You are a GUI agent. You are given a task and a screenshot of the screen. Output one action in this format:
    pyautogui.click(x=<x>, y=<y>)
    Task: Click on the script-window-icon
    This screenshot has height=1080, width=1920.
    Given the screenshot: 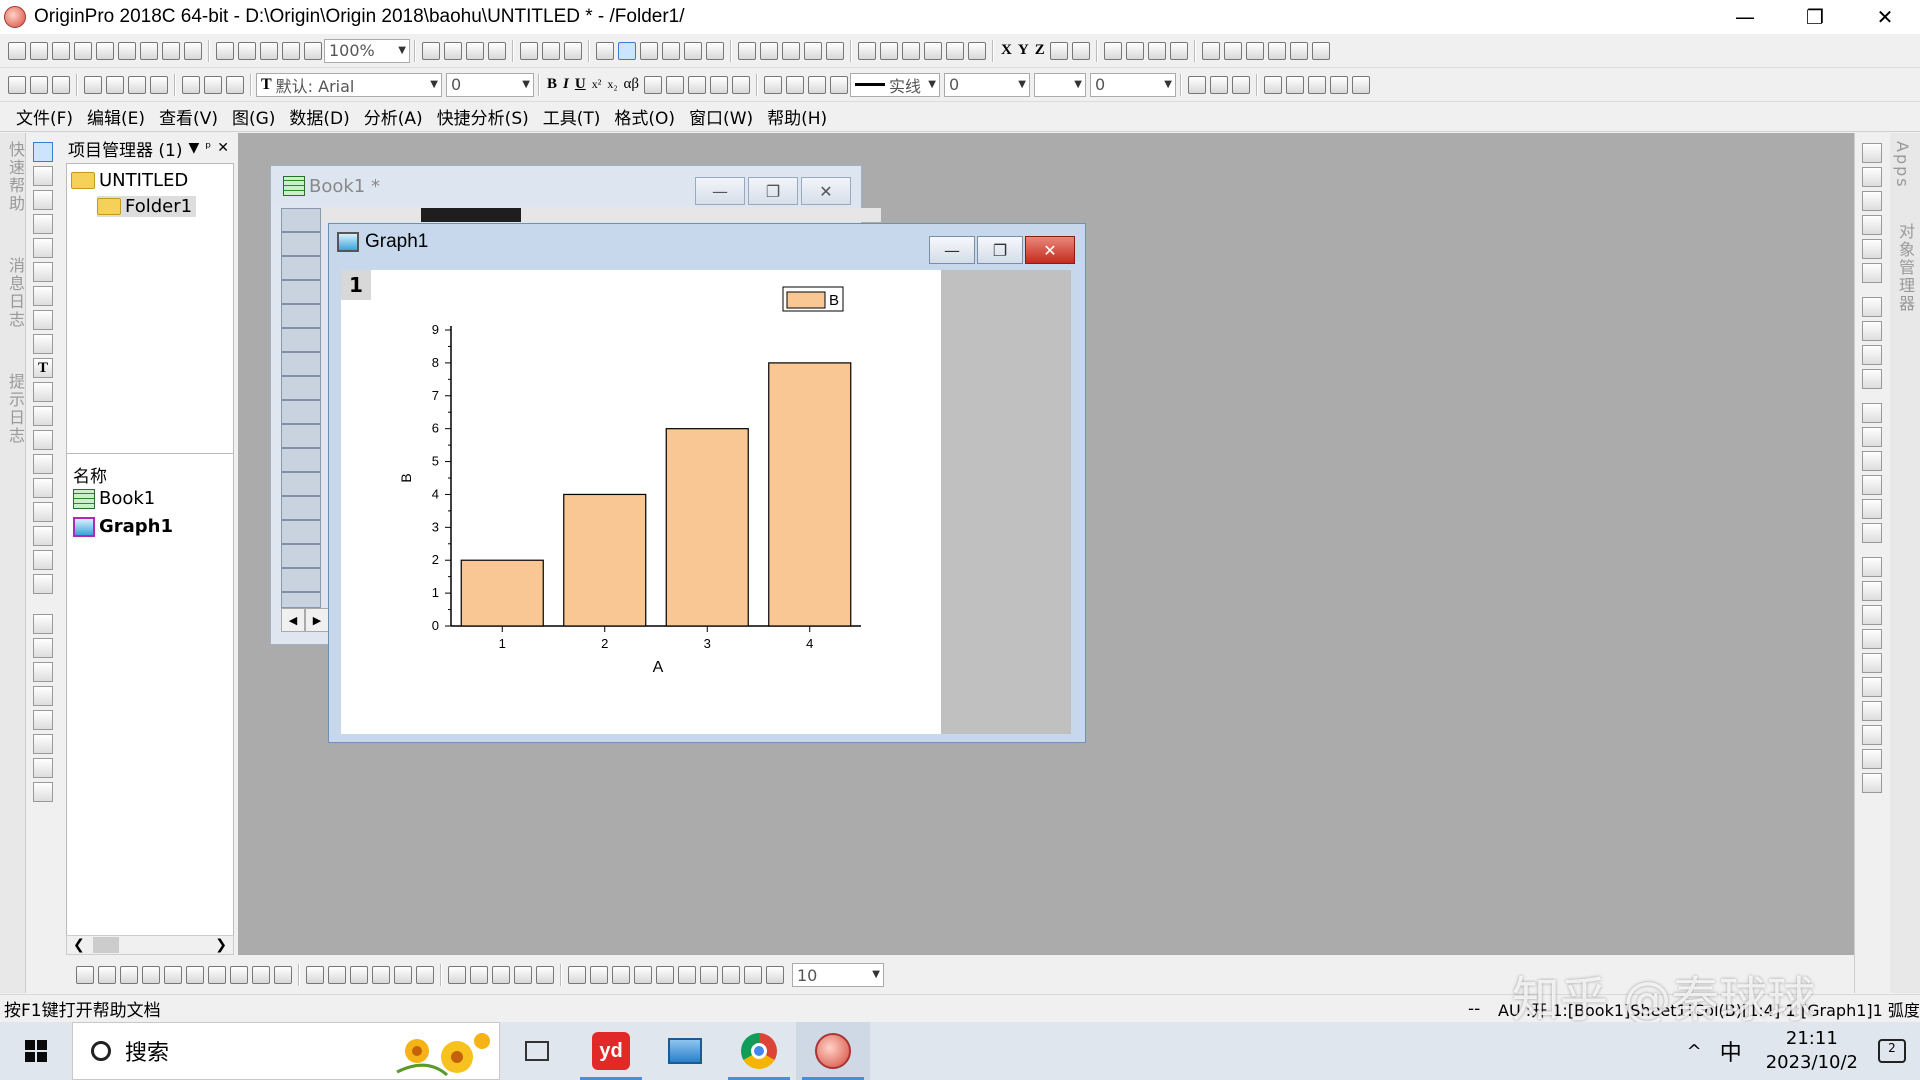 What is the action you would take?
    pyautogui.click(x=529, y=50)
    